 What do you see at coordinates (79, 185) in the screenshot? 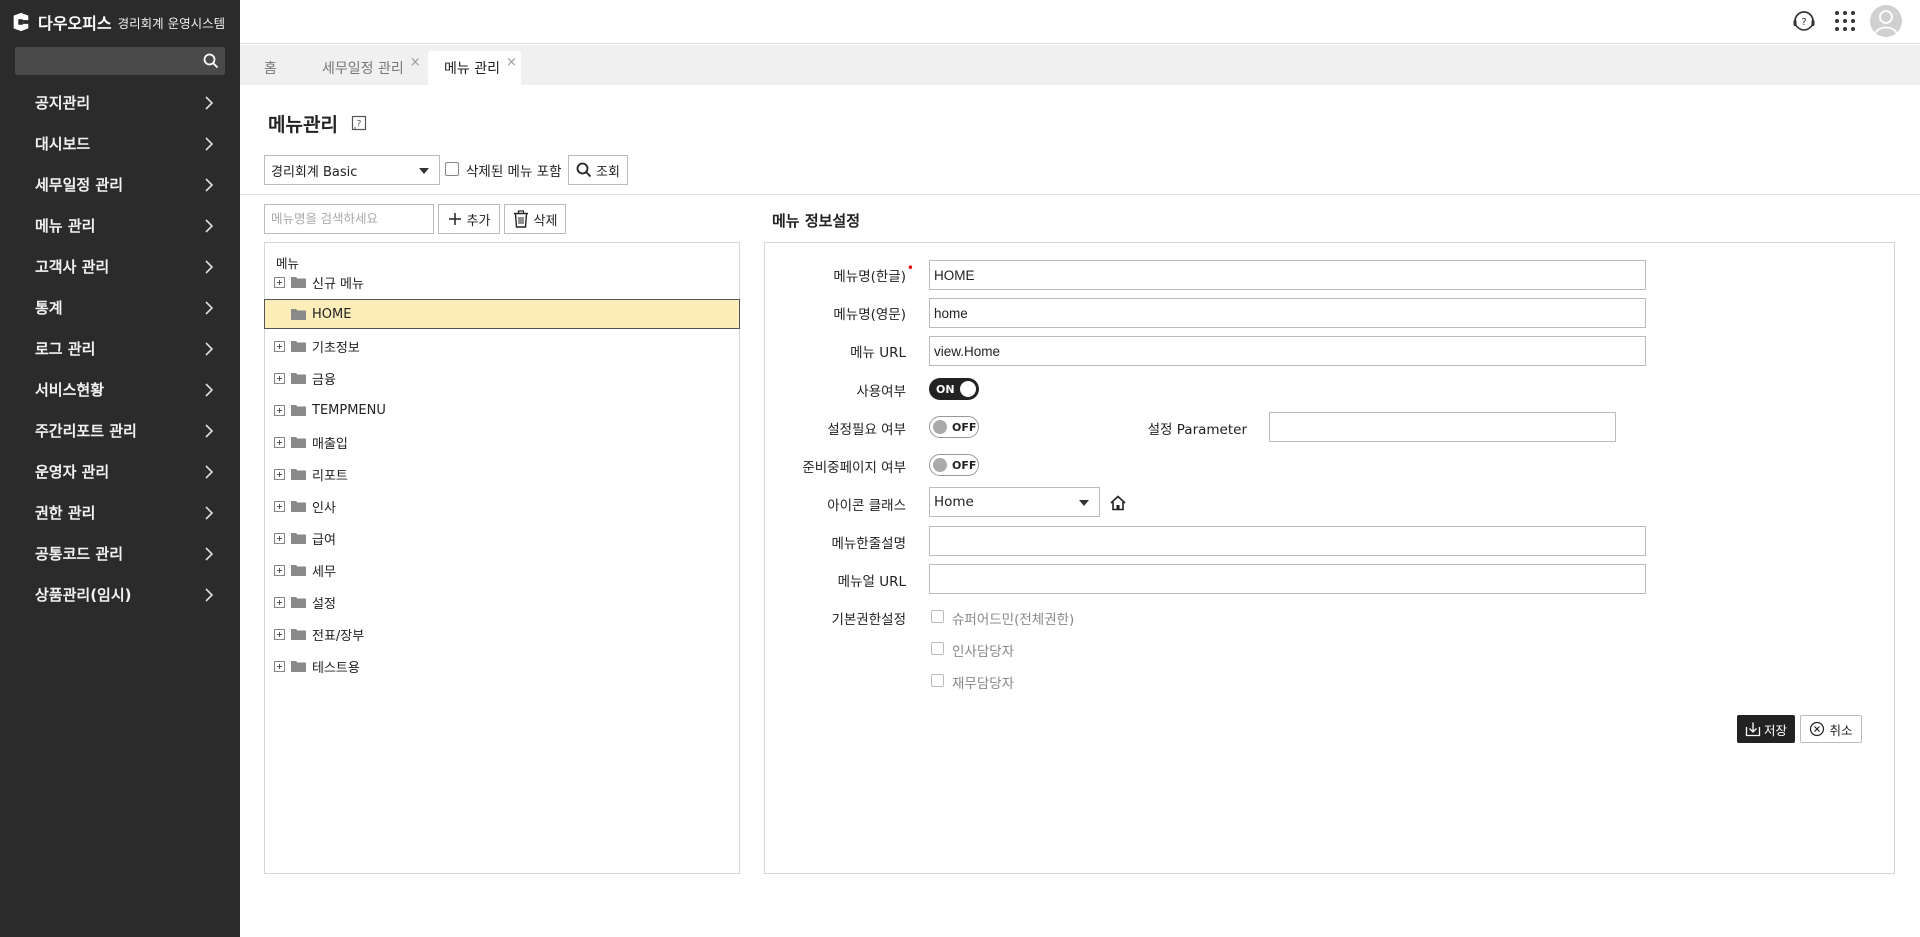
I see `sidebar-item-label: 세무일정 관리` at bounding box center [79, 185].